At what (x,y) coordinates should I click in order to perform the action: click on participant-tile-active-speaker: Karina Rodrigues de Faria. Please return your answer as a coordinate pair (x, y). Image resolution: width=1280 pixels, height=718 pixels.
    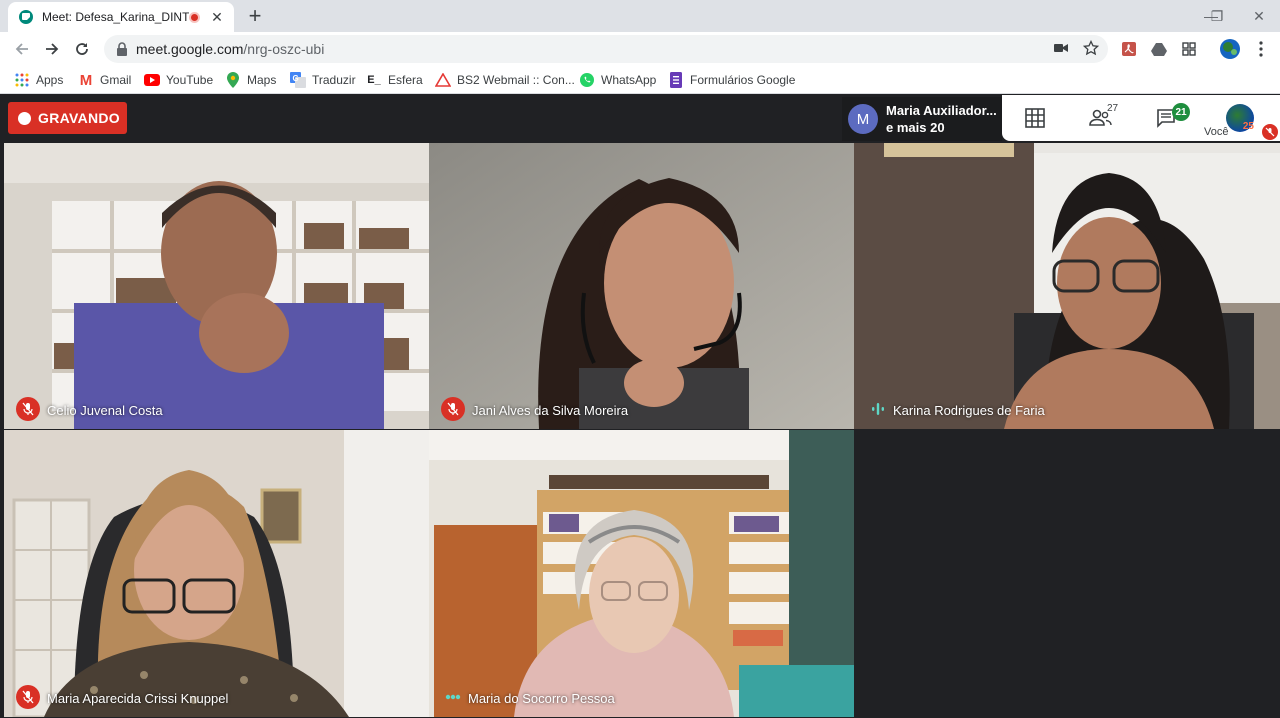
    Looking at the image, I should click on (1067, 286).